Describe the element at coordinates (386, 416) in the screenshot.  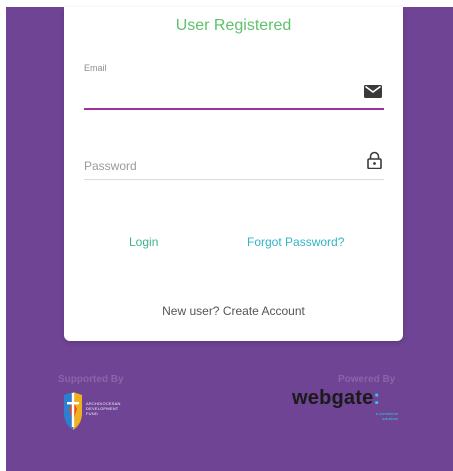
I see `provider-logo-tagline: e-commerce solutions` at that location.